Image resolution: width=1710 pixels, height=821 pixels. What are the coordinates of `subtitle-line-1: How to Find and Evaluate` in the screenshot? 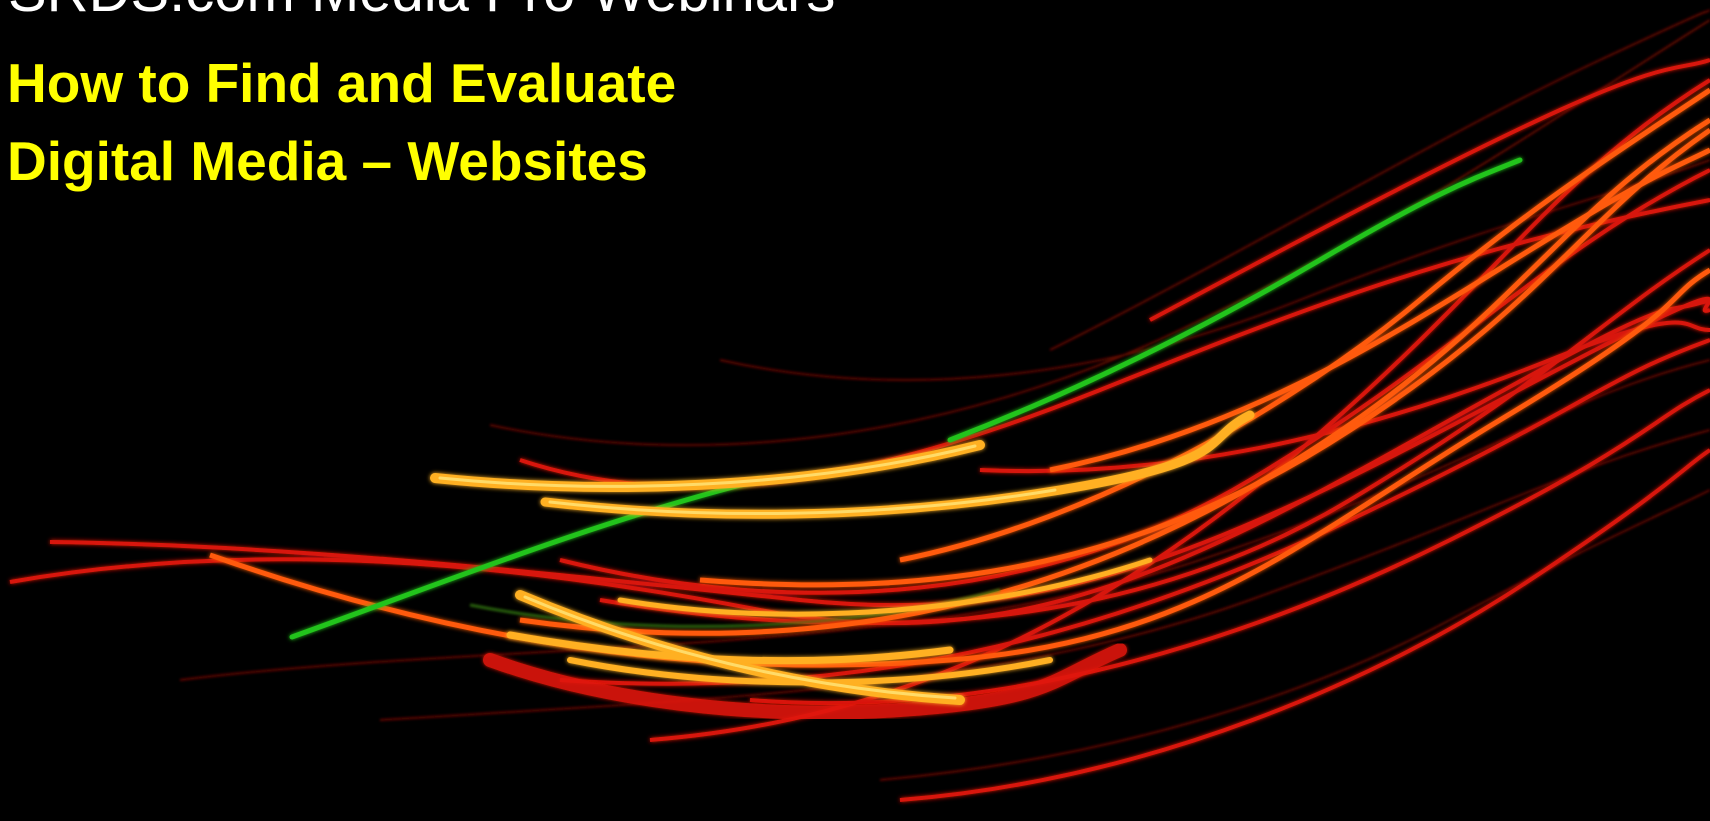 It's located at (342, 83).